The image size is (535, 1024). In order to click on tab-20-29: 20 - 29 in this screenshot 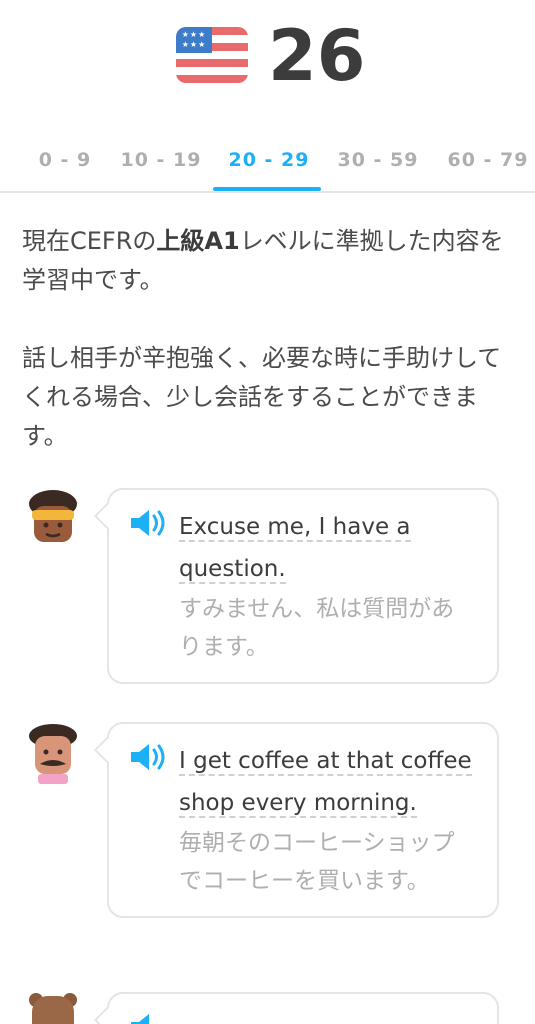, I will do `click(269, 168)`.